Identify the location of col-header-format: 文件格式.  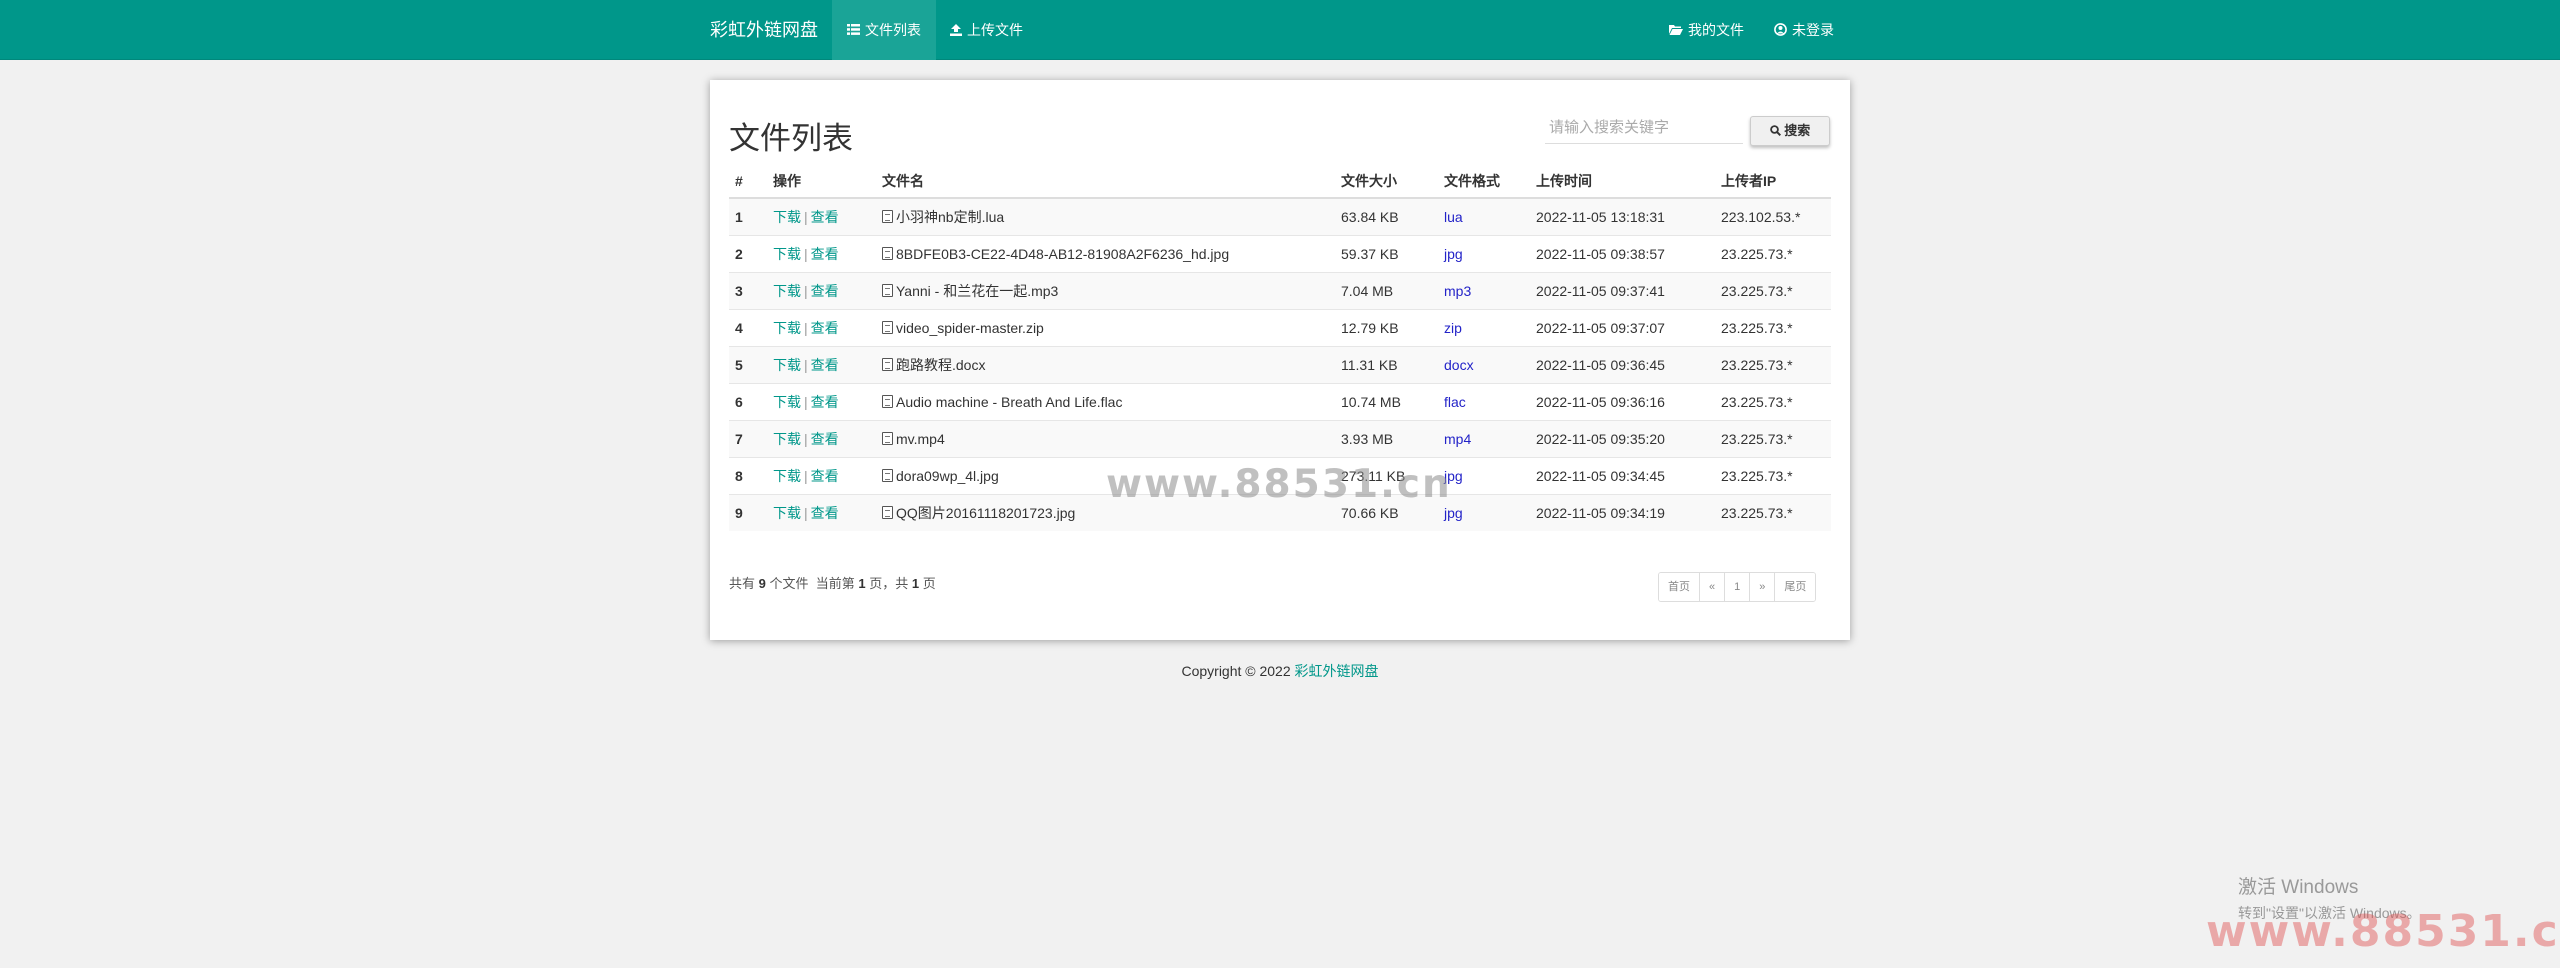
(1484, 181).